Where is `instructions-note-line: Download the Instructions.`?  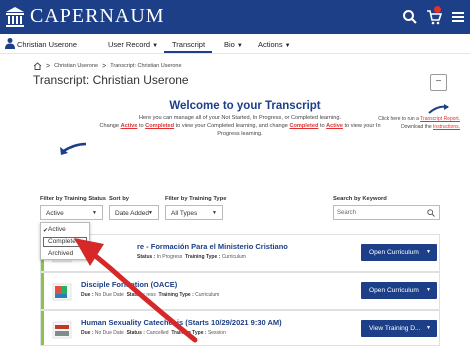 instructions-note-line: Download the Instructions. is located at coordinates (410, 128).